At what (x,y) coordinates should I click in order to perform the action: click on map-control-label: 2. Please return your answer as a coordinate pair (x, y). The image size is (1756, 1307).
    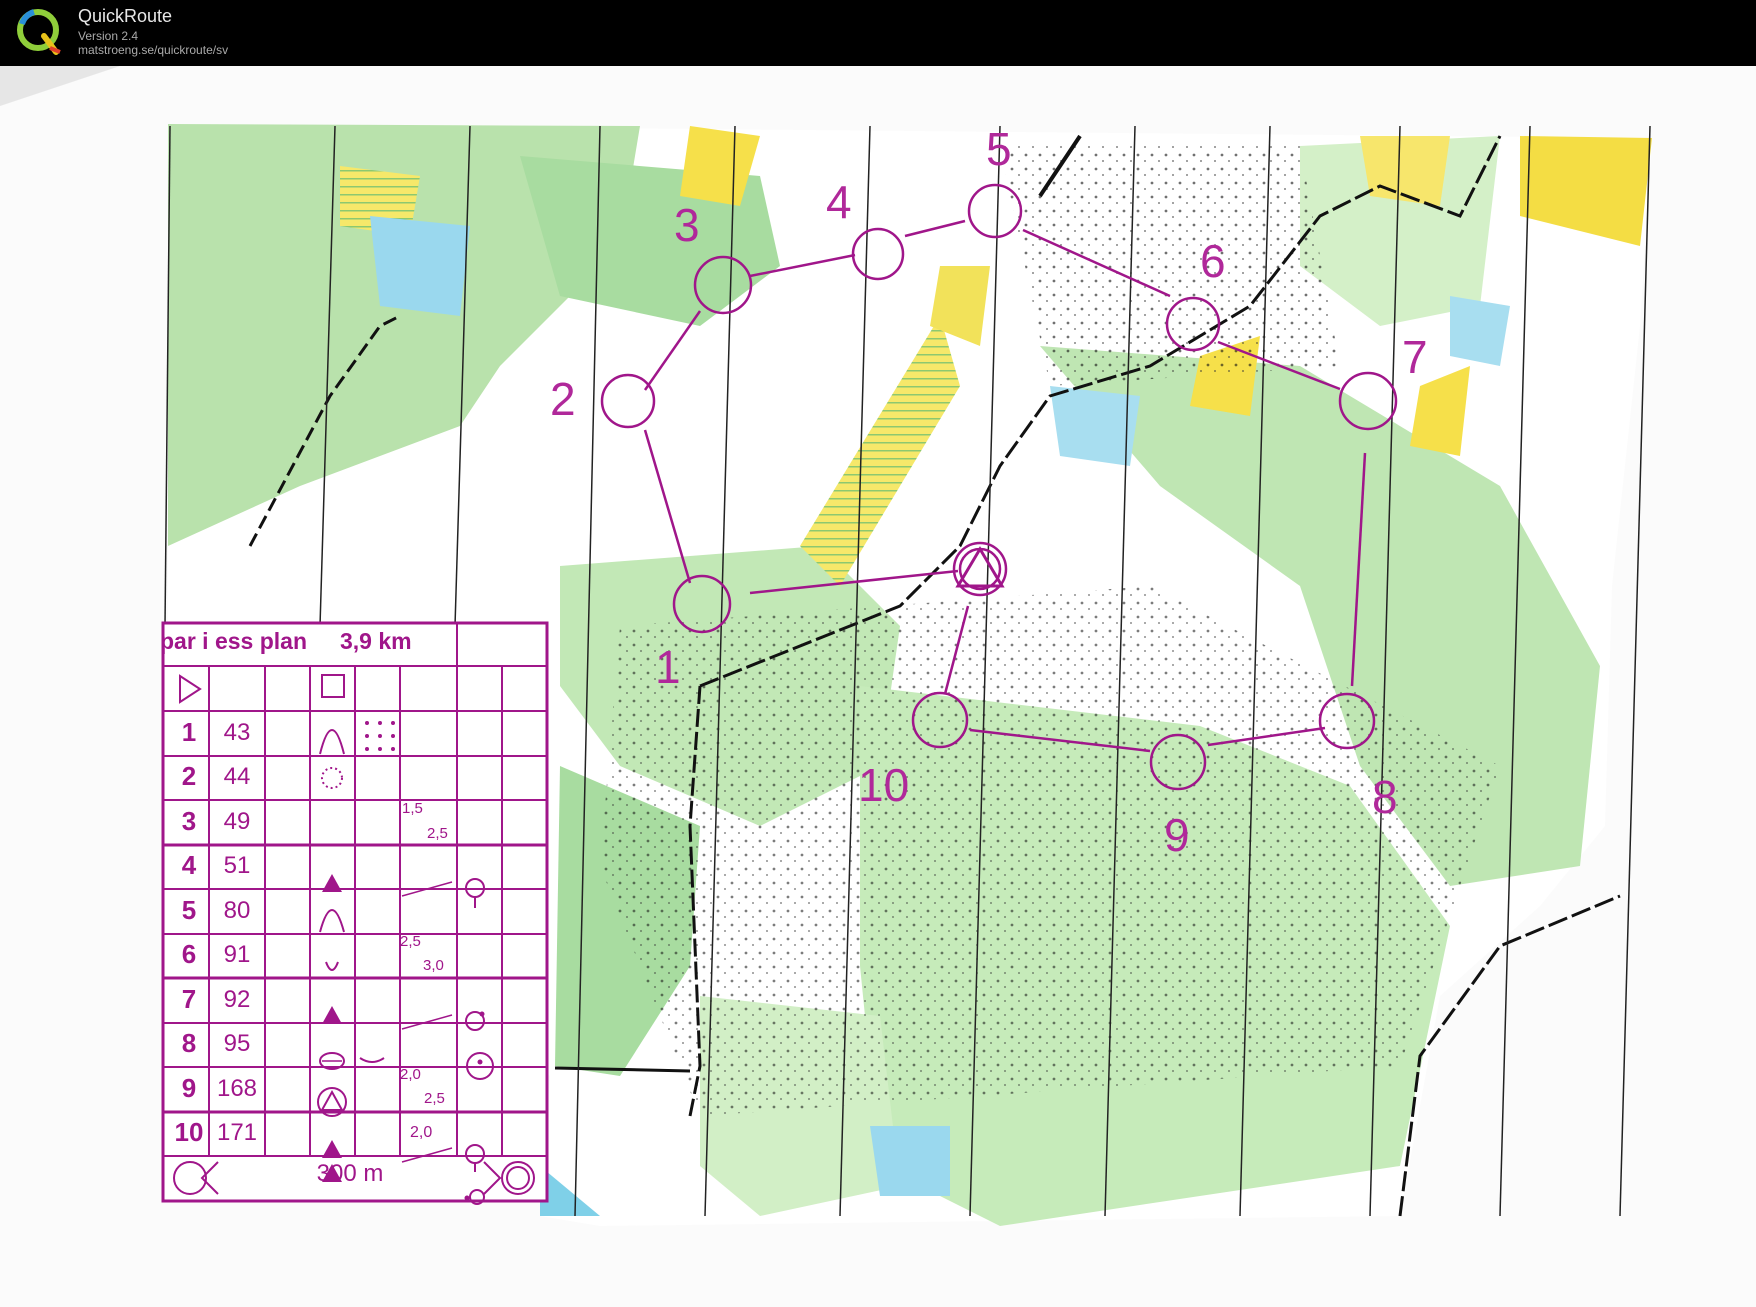
    Looking at the image, I should click on (563, 399).